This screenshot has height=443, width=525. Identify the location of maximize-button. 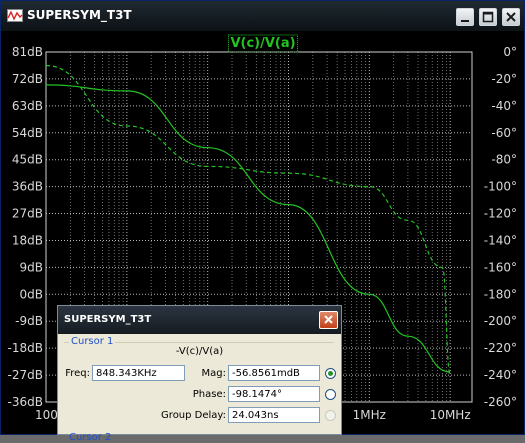
(488, 17).